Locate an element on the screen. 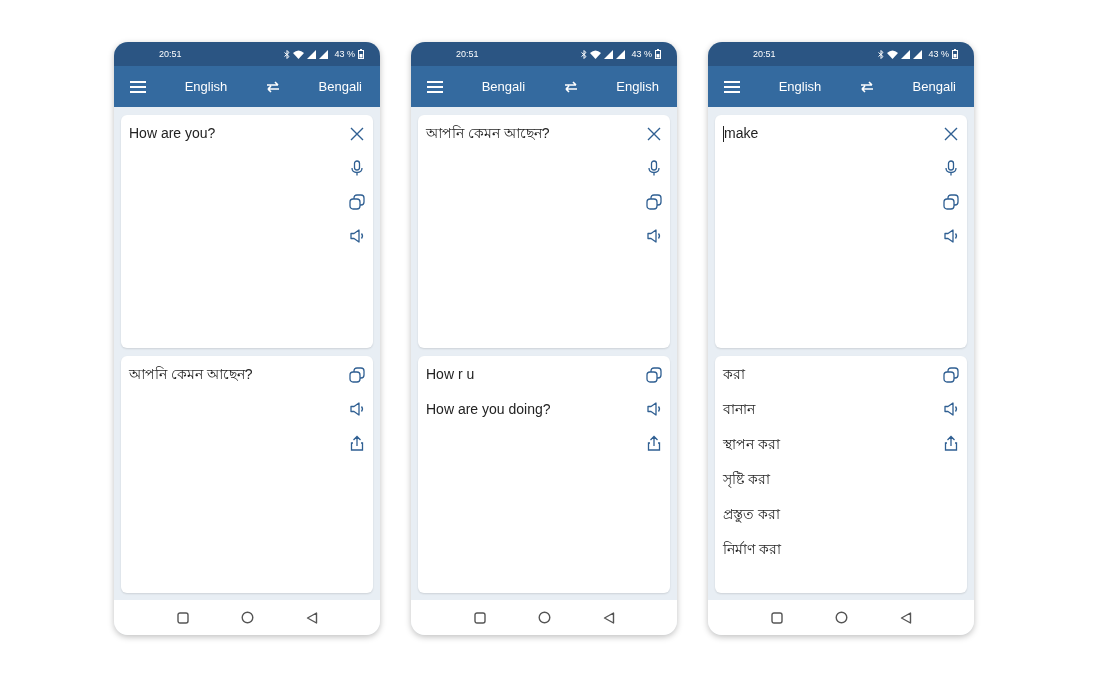 The image size is (1112, 684). translation-text: নির্মাণ করা is located at coordinates (833, 549).